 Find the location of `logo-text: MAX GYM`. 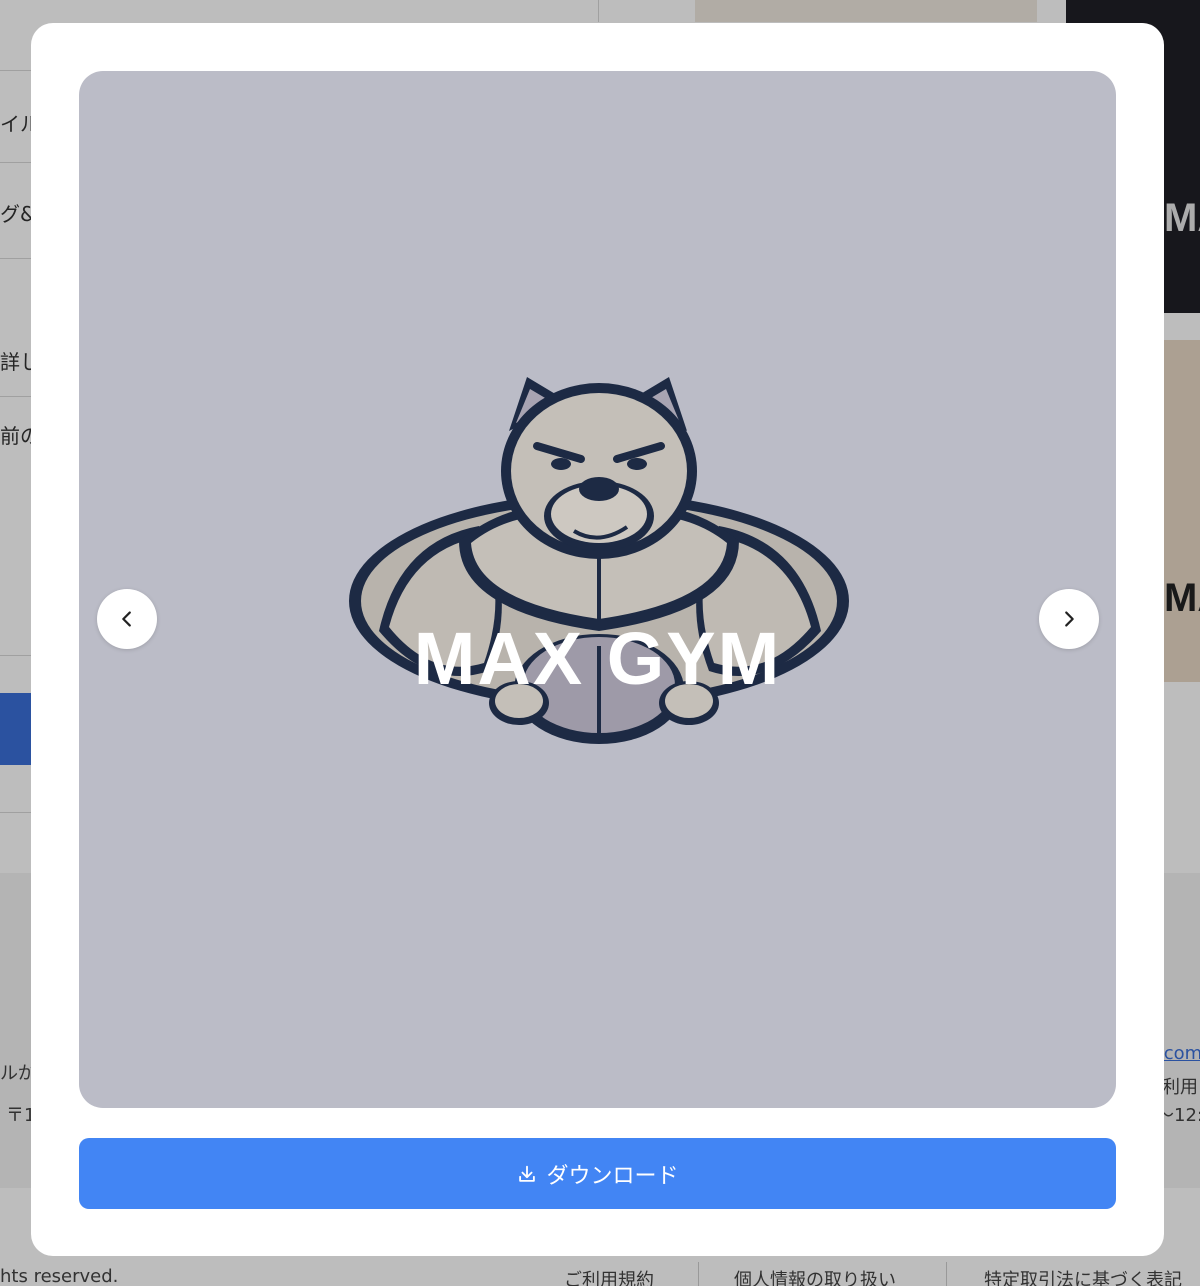

logo-text: MAX GYM is located at coordinates (597, 658).